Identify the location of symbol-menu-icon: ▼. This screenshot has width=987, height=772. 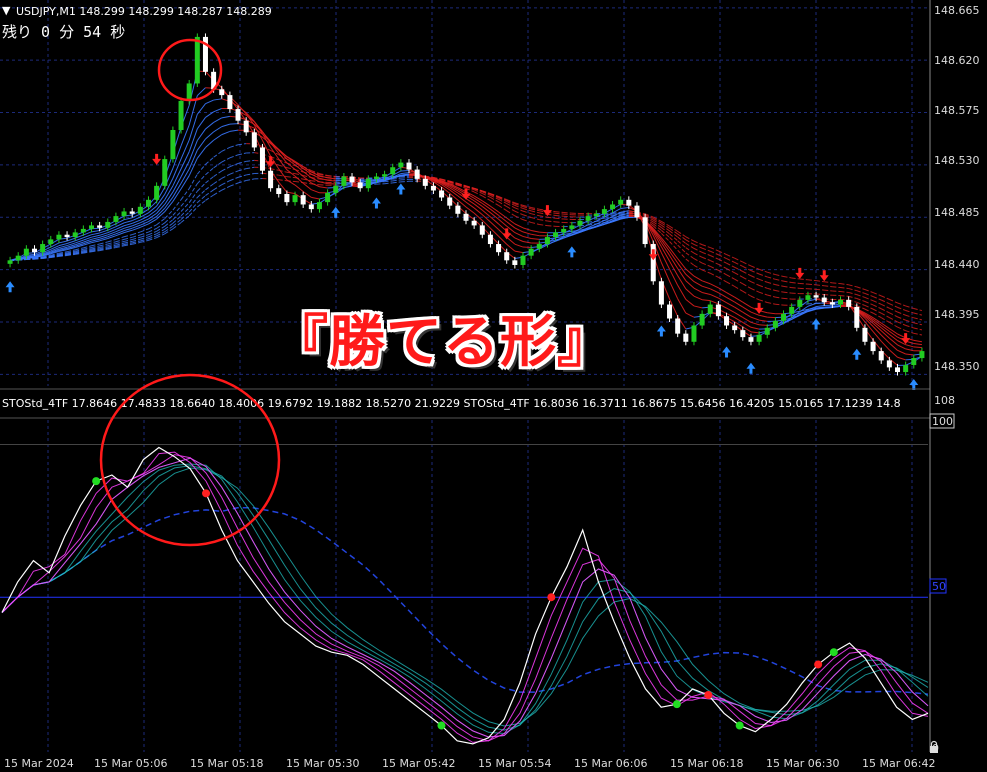
(6, 10).